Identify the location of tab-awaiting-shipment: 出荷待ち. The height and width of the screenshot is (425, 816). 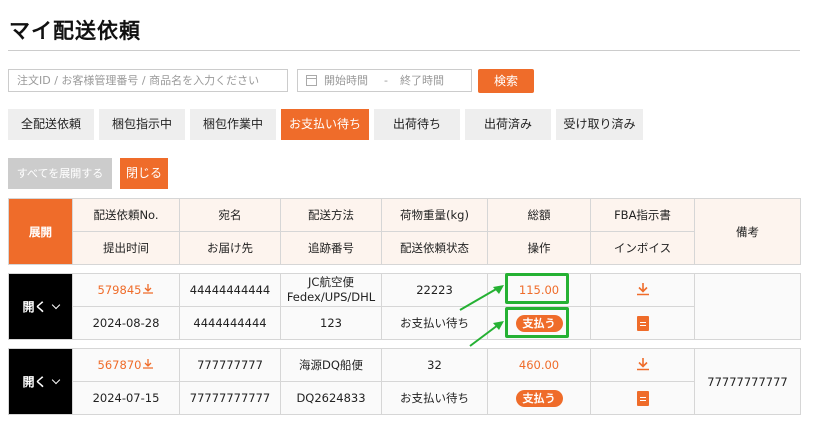
(417, 124).